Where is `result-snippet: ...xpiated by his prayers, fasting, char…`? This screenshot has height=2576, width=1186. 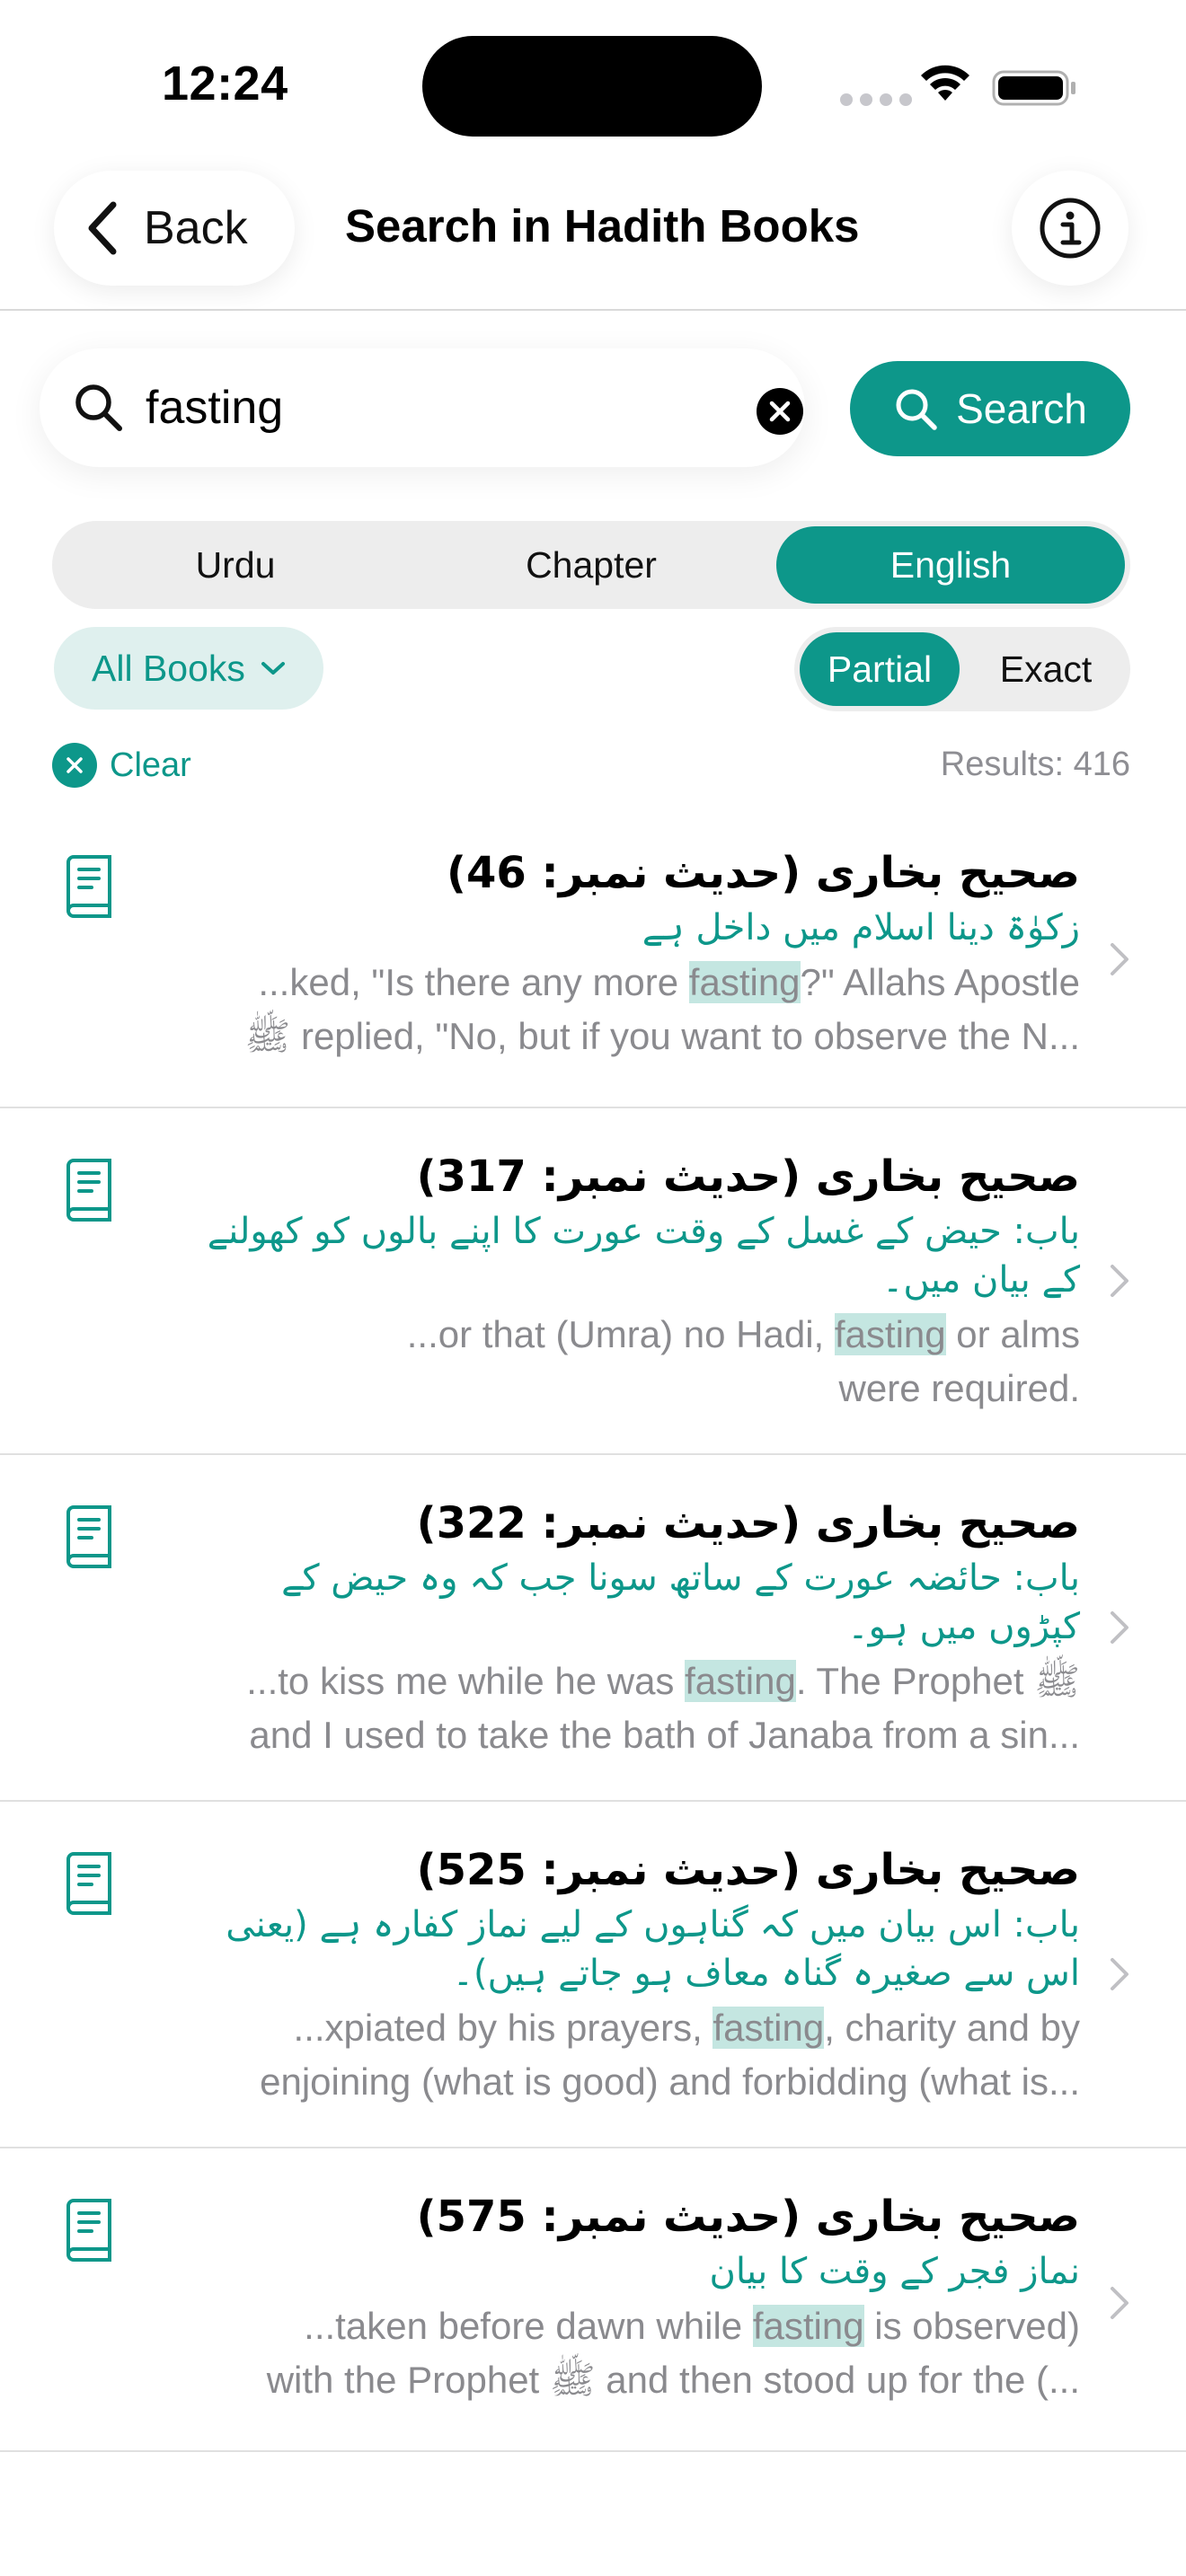
result-snippet: ...xpiated by his prayers, fasting, char… is located at coordinates (630, 2028).